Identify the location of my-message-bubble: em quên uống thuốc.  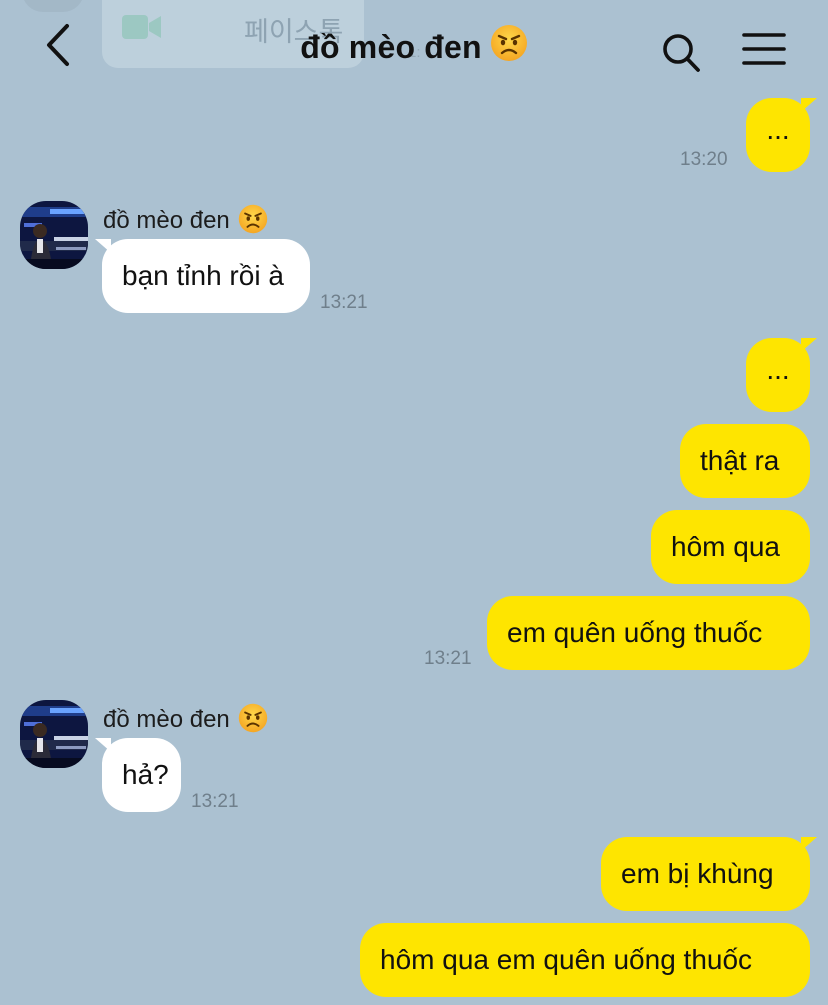
(648, 633).